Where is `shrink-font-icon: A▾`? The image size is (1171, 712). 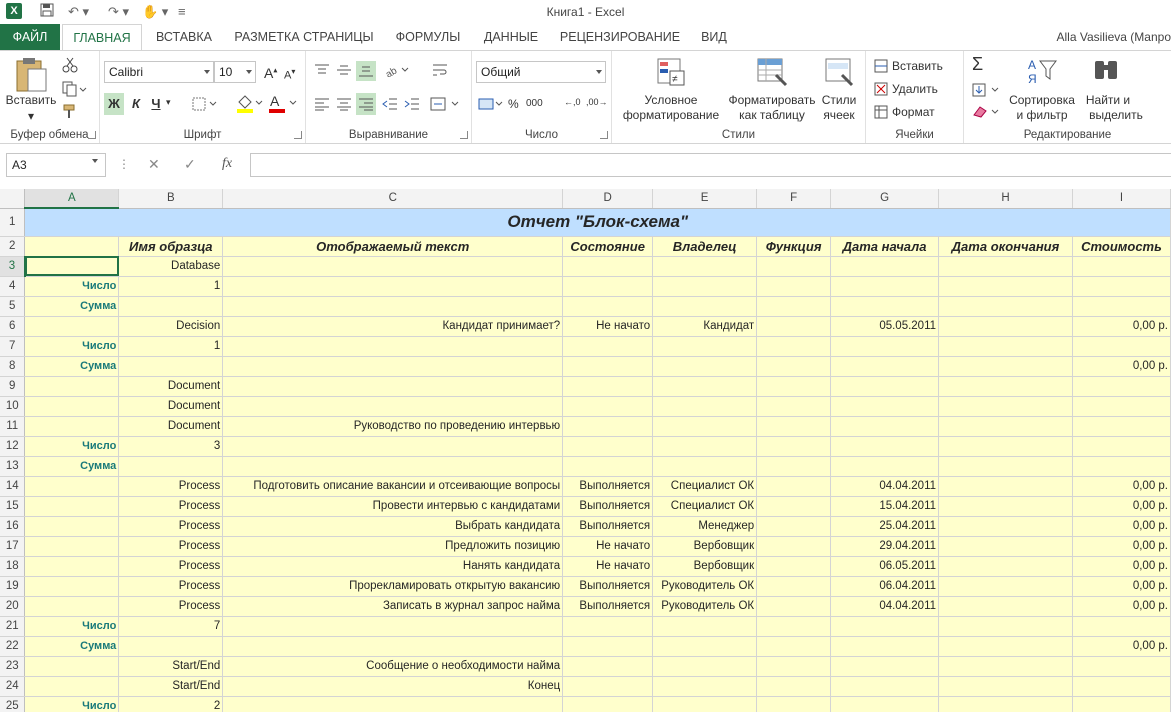
shrink-font-icon: A▾ is located at coordinates (289, 74).